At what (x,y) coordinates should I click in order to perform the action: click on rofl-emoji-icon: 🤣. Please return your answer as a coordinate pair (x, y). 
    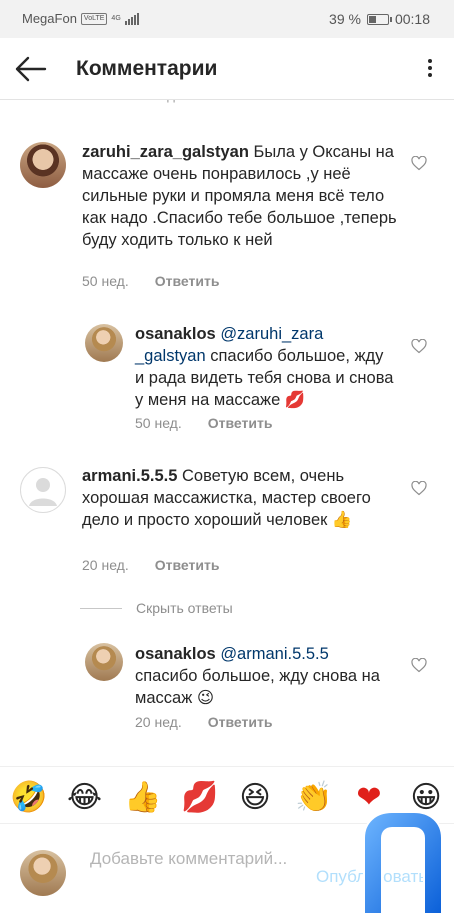
    Looking at the image, I should click on (28, 798).